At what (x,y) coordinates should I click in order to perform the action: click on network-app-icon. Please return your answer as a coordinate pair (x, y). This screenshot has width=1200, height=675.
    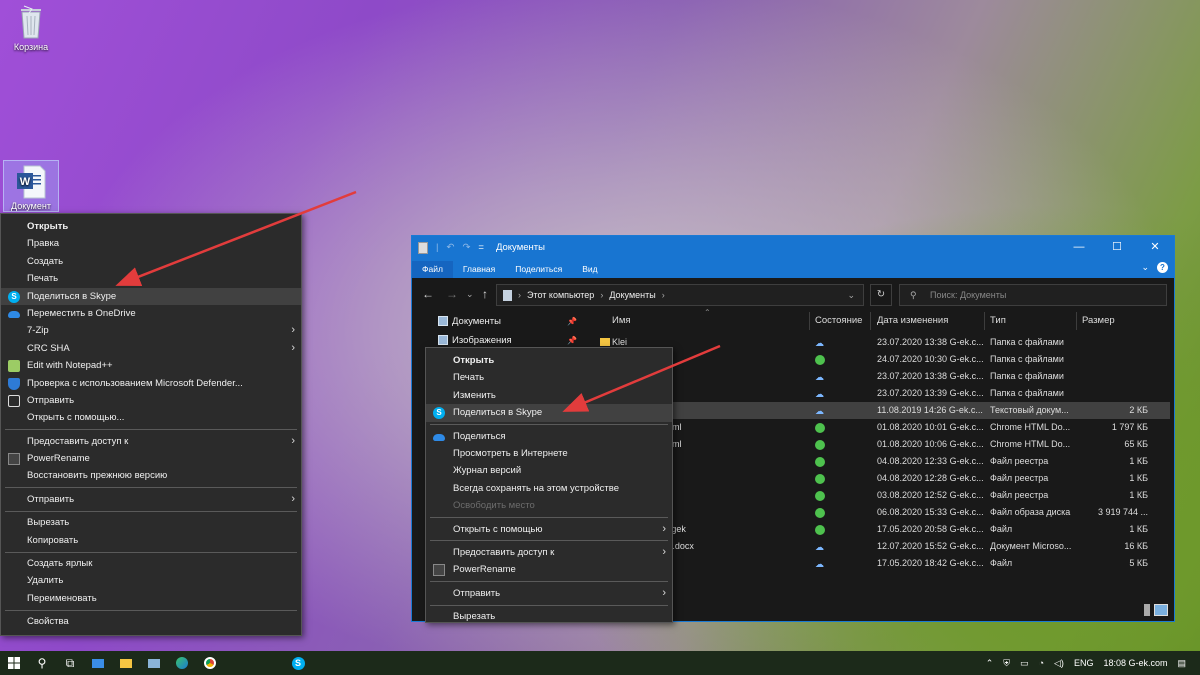
    Looking at the image, I should click on (154, 663).